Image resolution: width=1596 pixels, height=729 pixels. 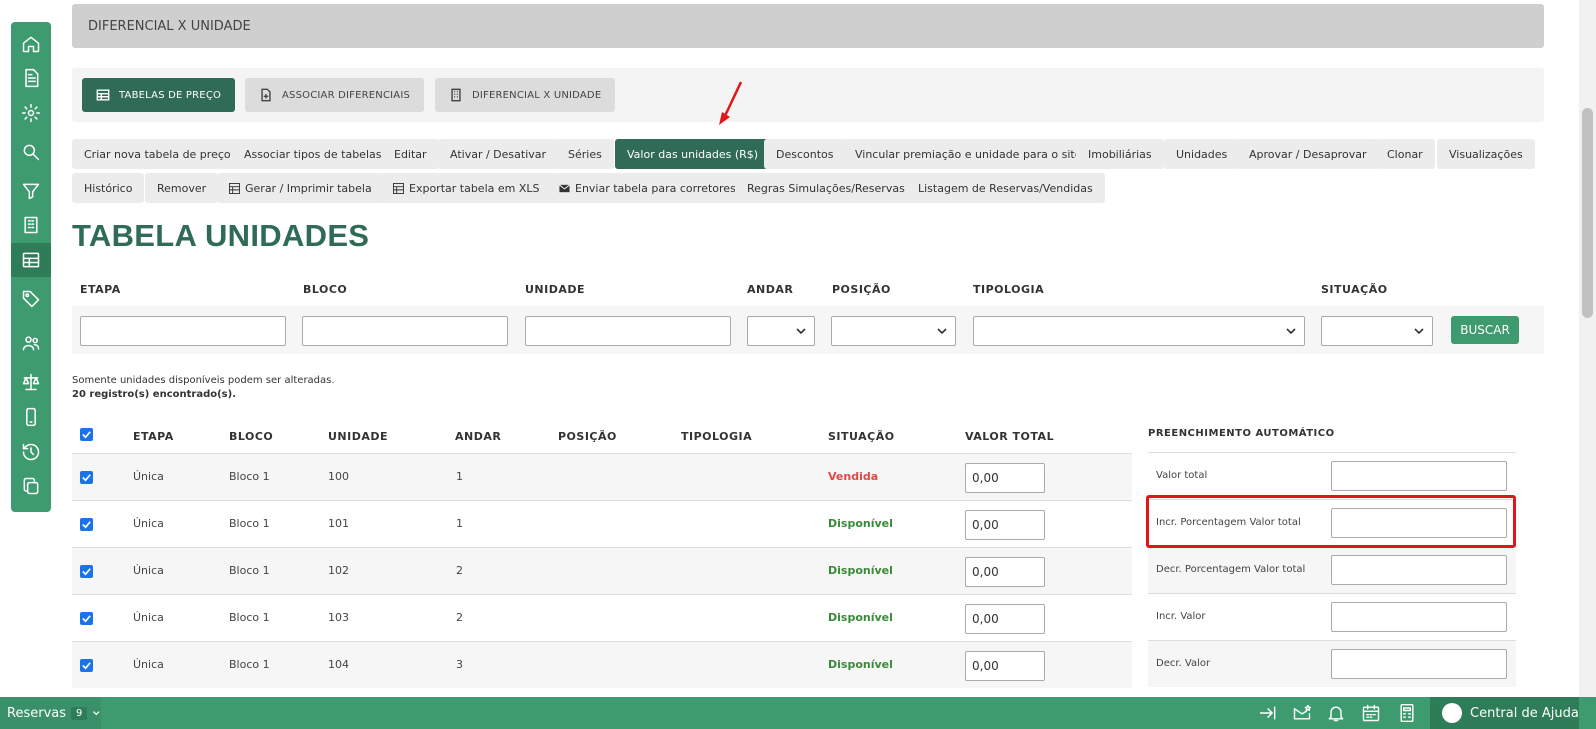 I want to click on btn-gerar-imprimir: Gerar / Imprimir tabela, so click(x=300, y=188).